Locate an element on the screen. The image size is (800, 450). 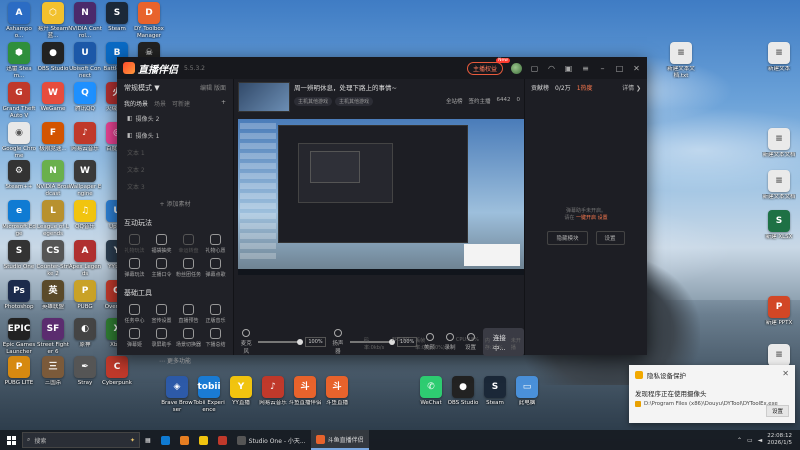
desktop-icon: D DY Toolbox Manager is located at coordinates (149, 20).